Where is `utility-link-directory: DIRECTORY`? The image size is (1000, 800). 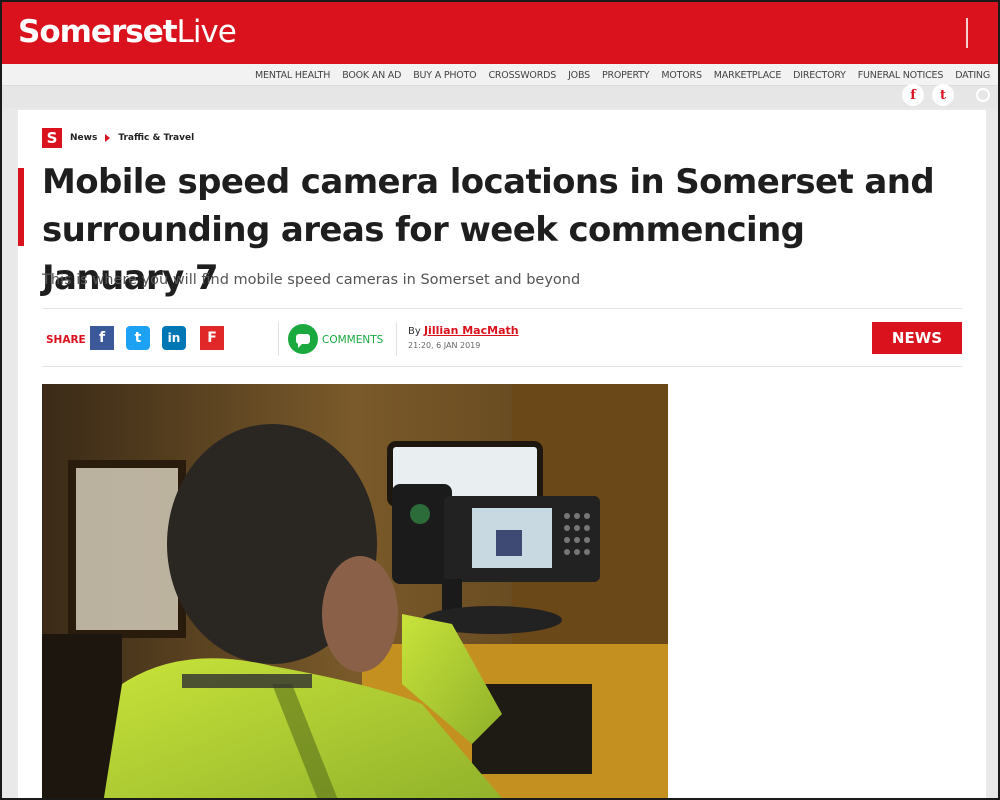
utility-link-directory: DIRECTORY is located at coordinates (819, 75).